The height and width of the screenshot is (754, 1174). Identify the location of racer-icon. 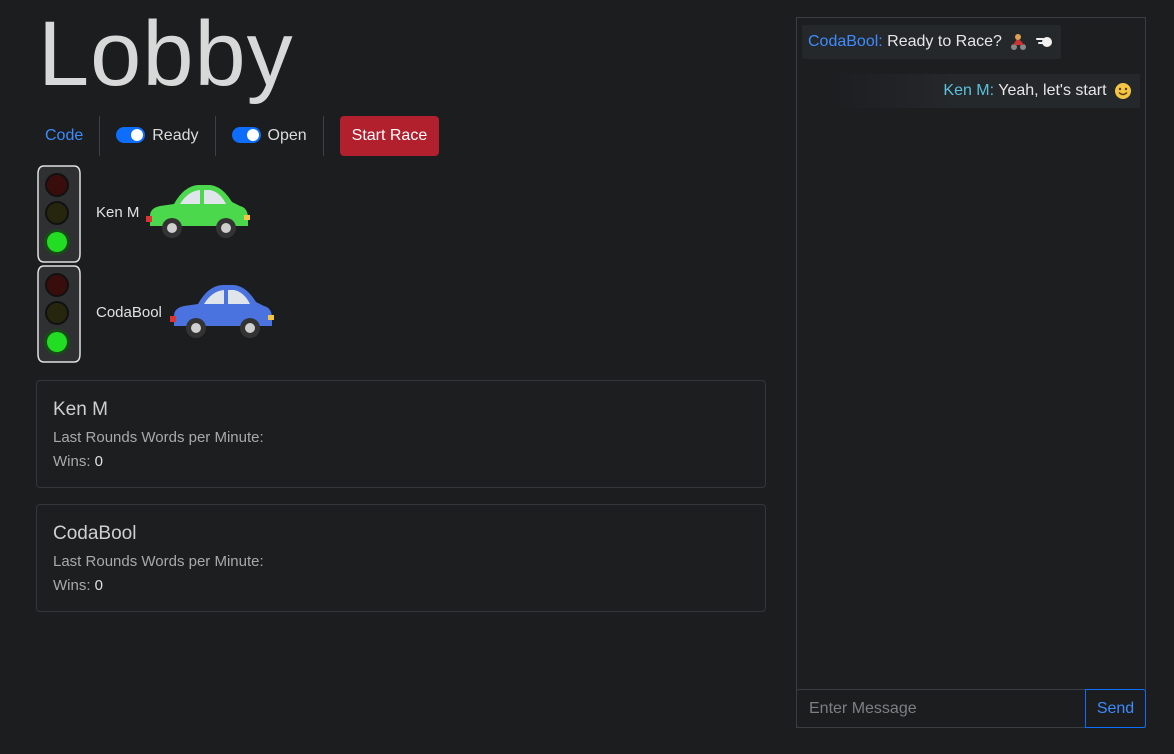
(1019, 41).